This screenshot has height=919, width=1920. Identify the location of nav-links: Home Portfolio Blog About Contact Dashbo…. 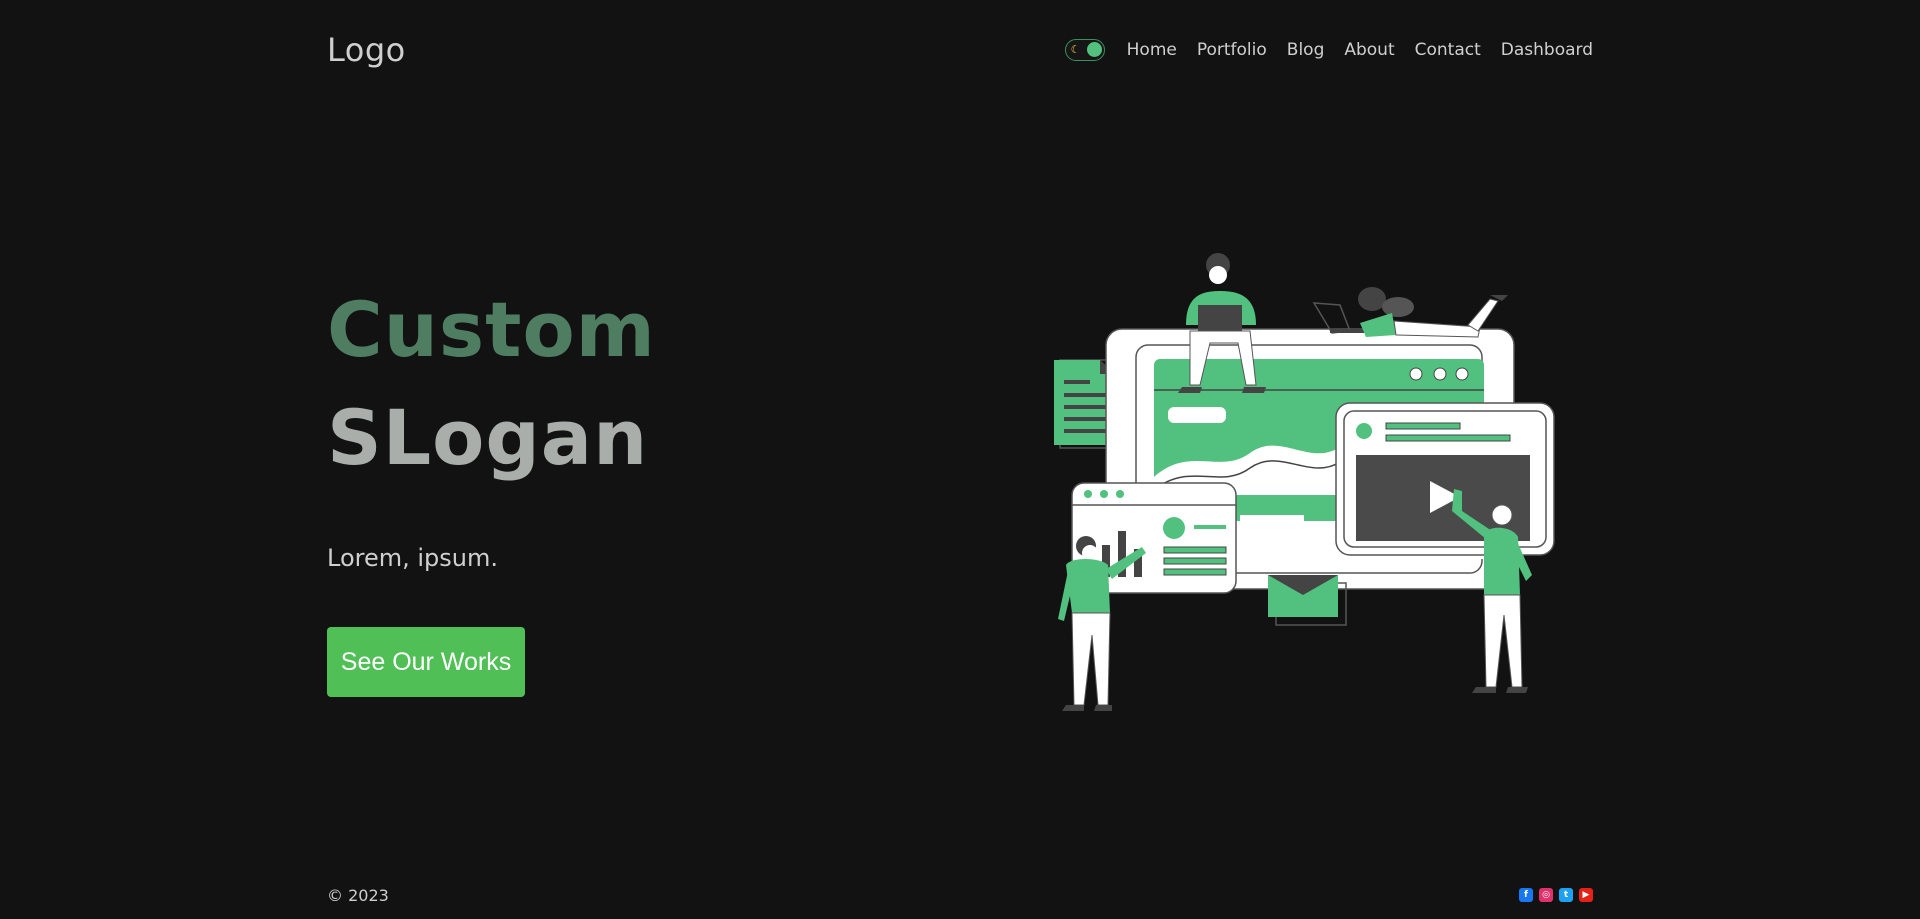
(1360, 50).